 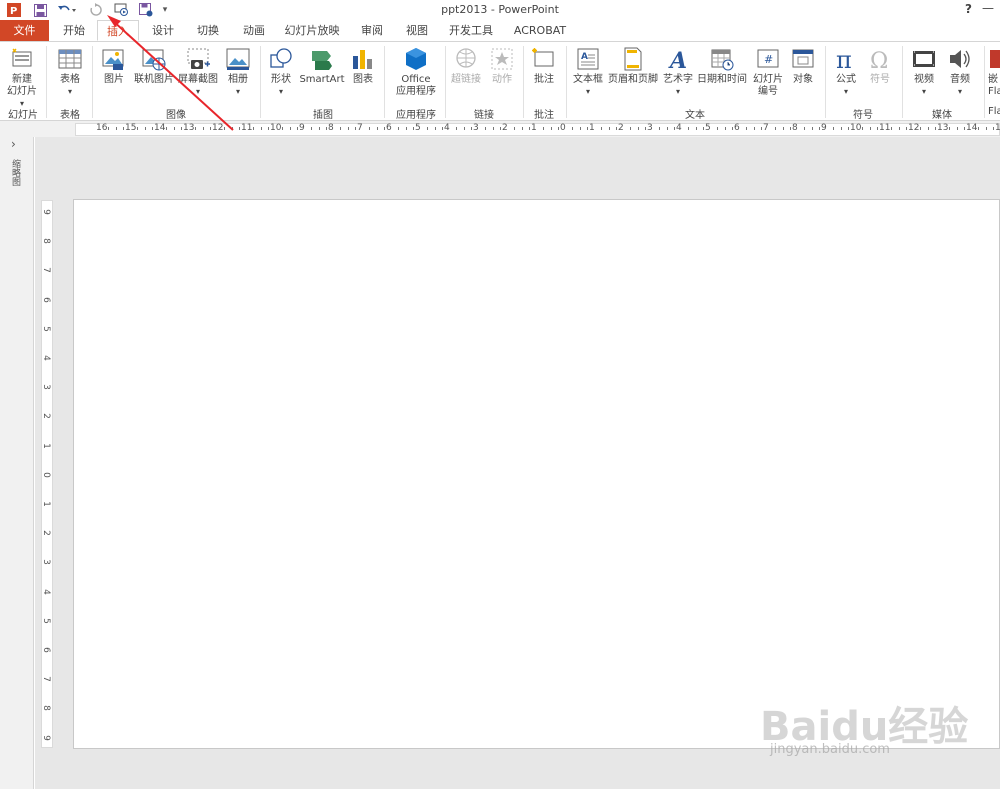 I want to click on tab-acrobat: ACROBAT, so click(x=540, y=30).